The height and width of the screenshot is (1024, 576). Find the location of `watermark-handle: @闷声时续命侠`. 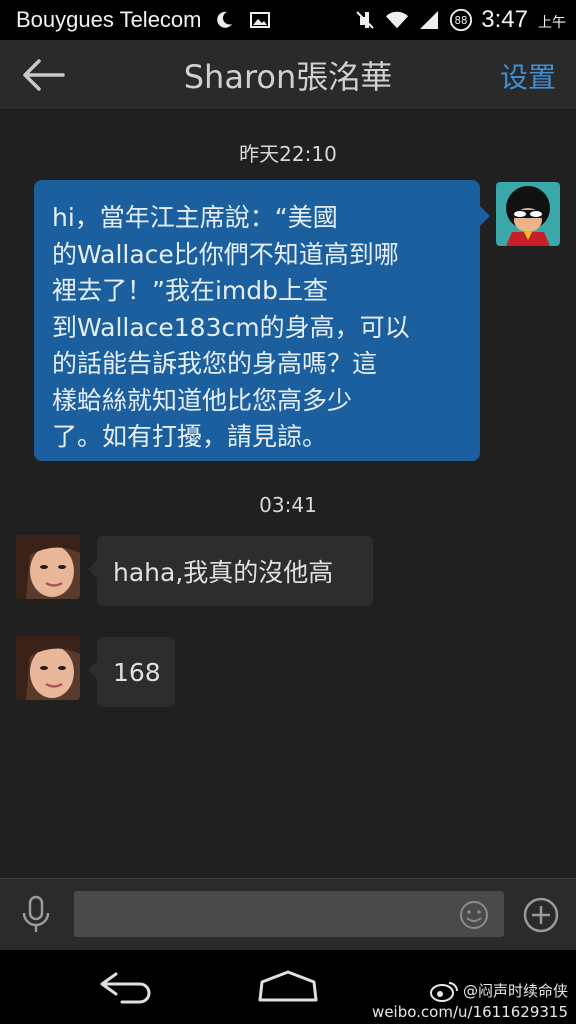

watermark-handle: @闷声时续命侠 is located at coordinates (515, 991).